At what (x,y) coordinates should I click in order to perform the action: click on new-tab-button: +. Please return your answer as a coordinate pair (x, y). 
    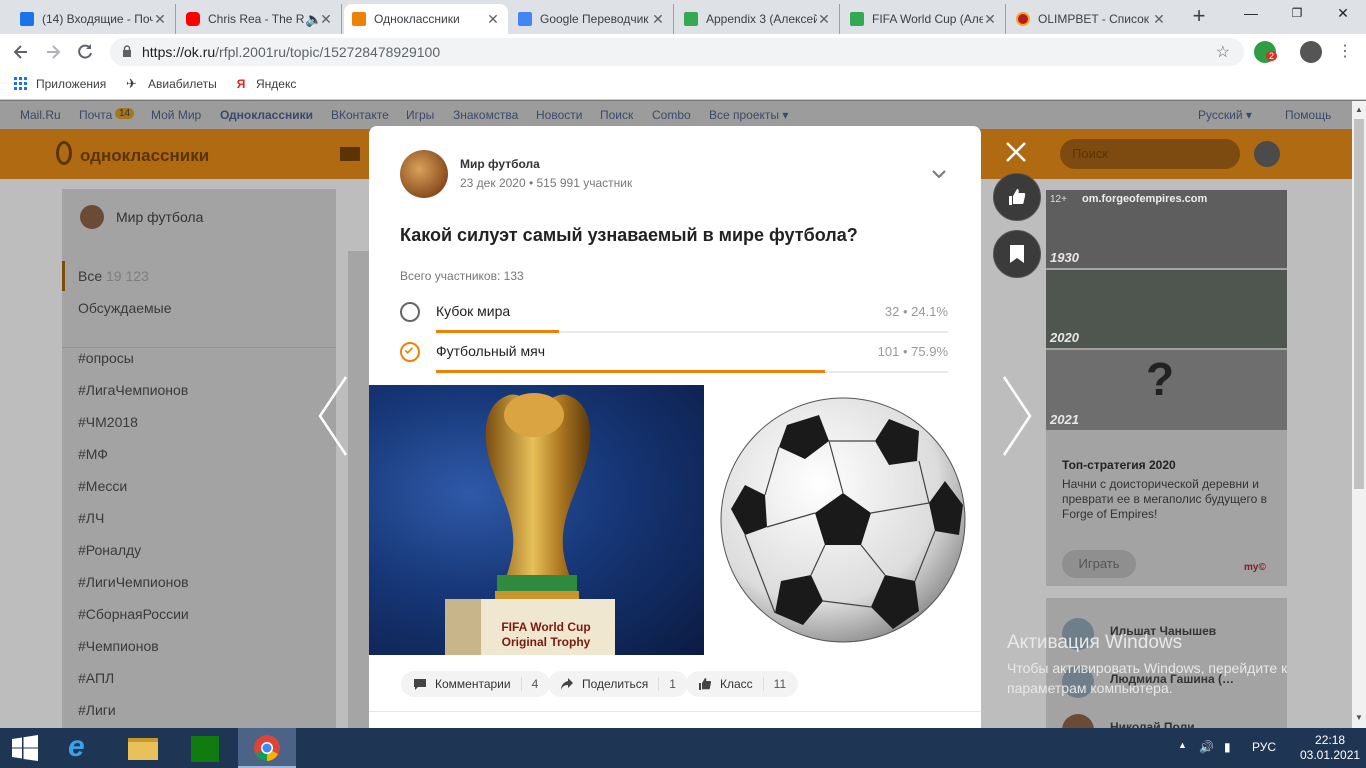
    Looking at the image, I should click on (1199, 17).